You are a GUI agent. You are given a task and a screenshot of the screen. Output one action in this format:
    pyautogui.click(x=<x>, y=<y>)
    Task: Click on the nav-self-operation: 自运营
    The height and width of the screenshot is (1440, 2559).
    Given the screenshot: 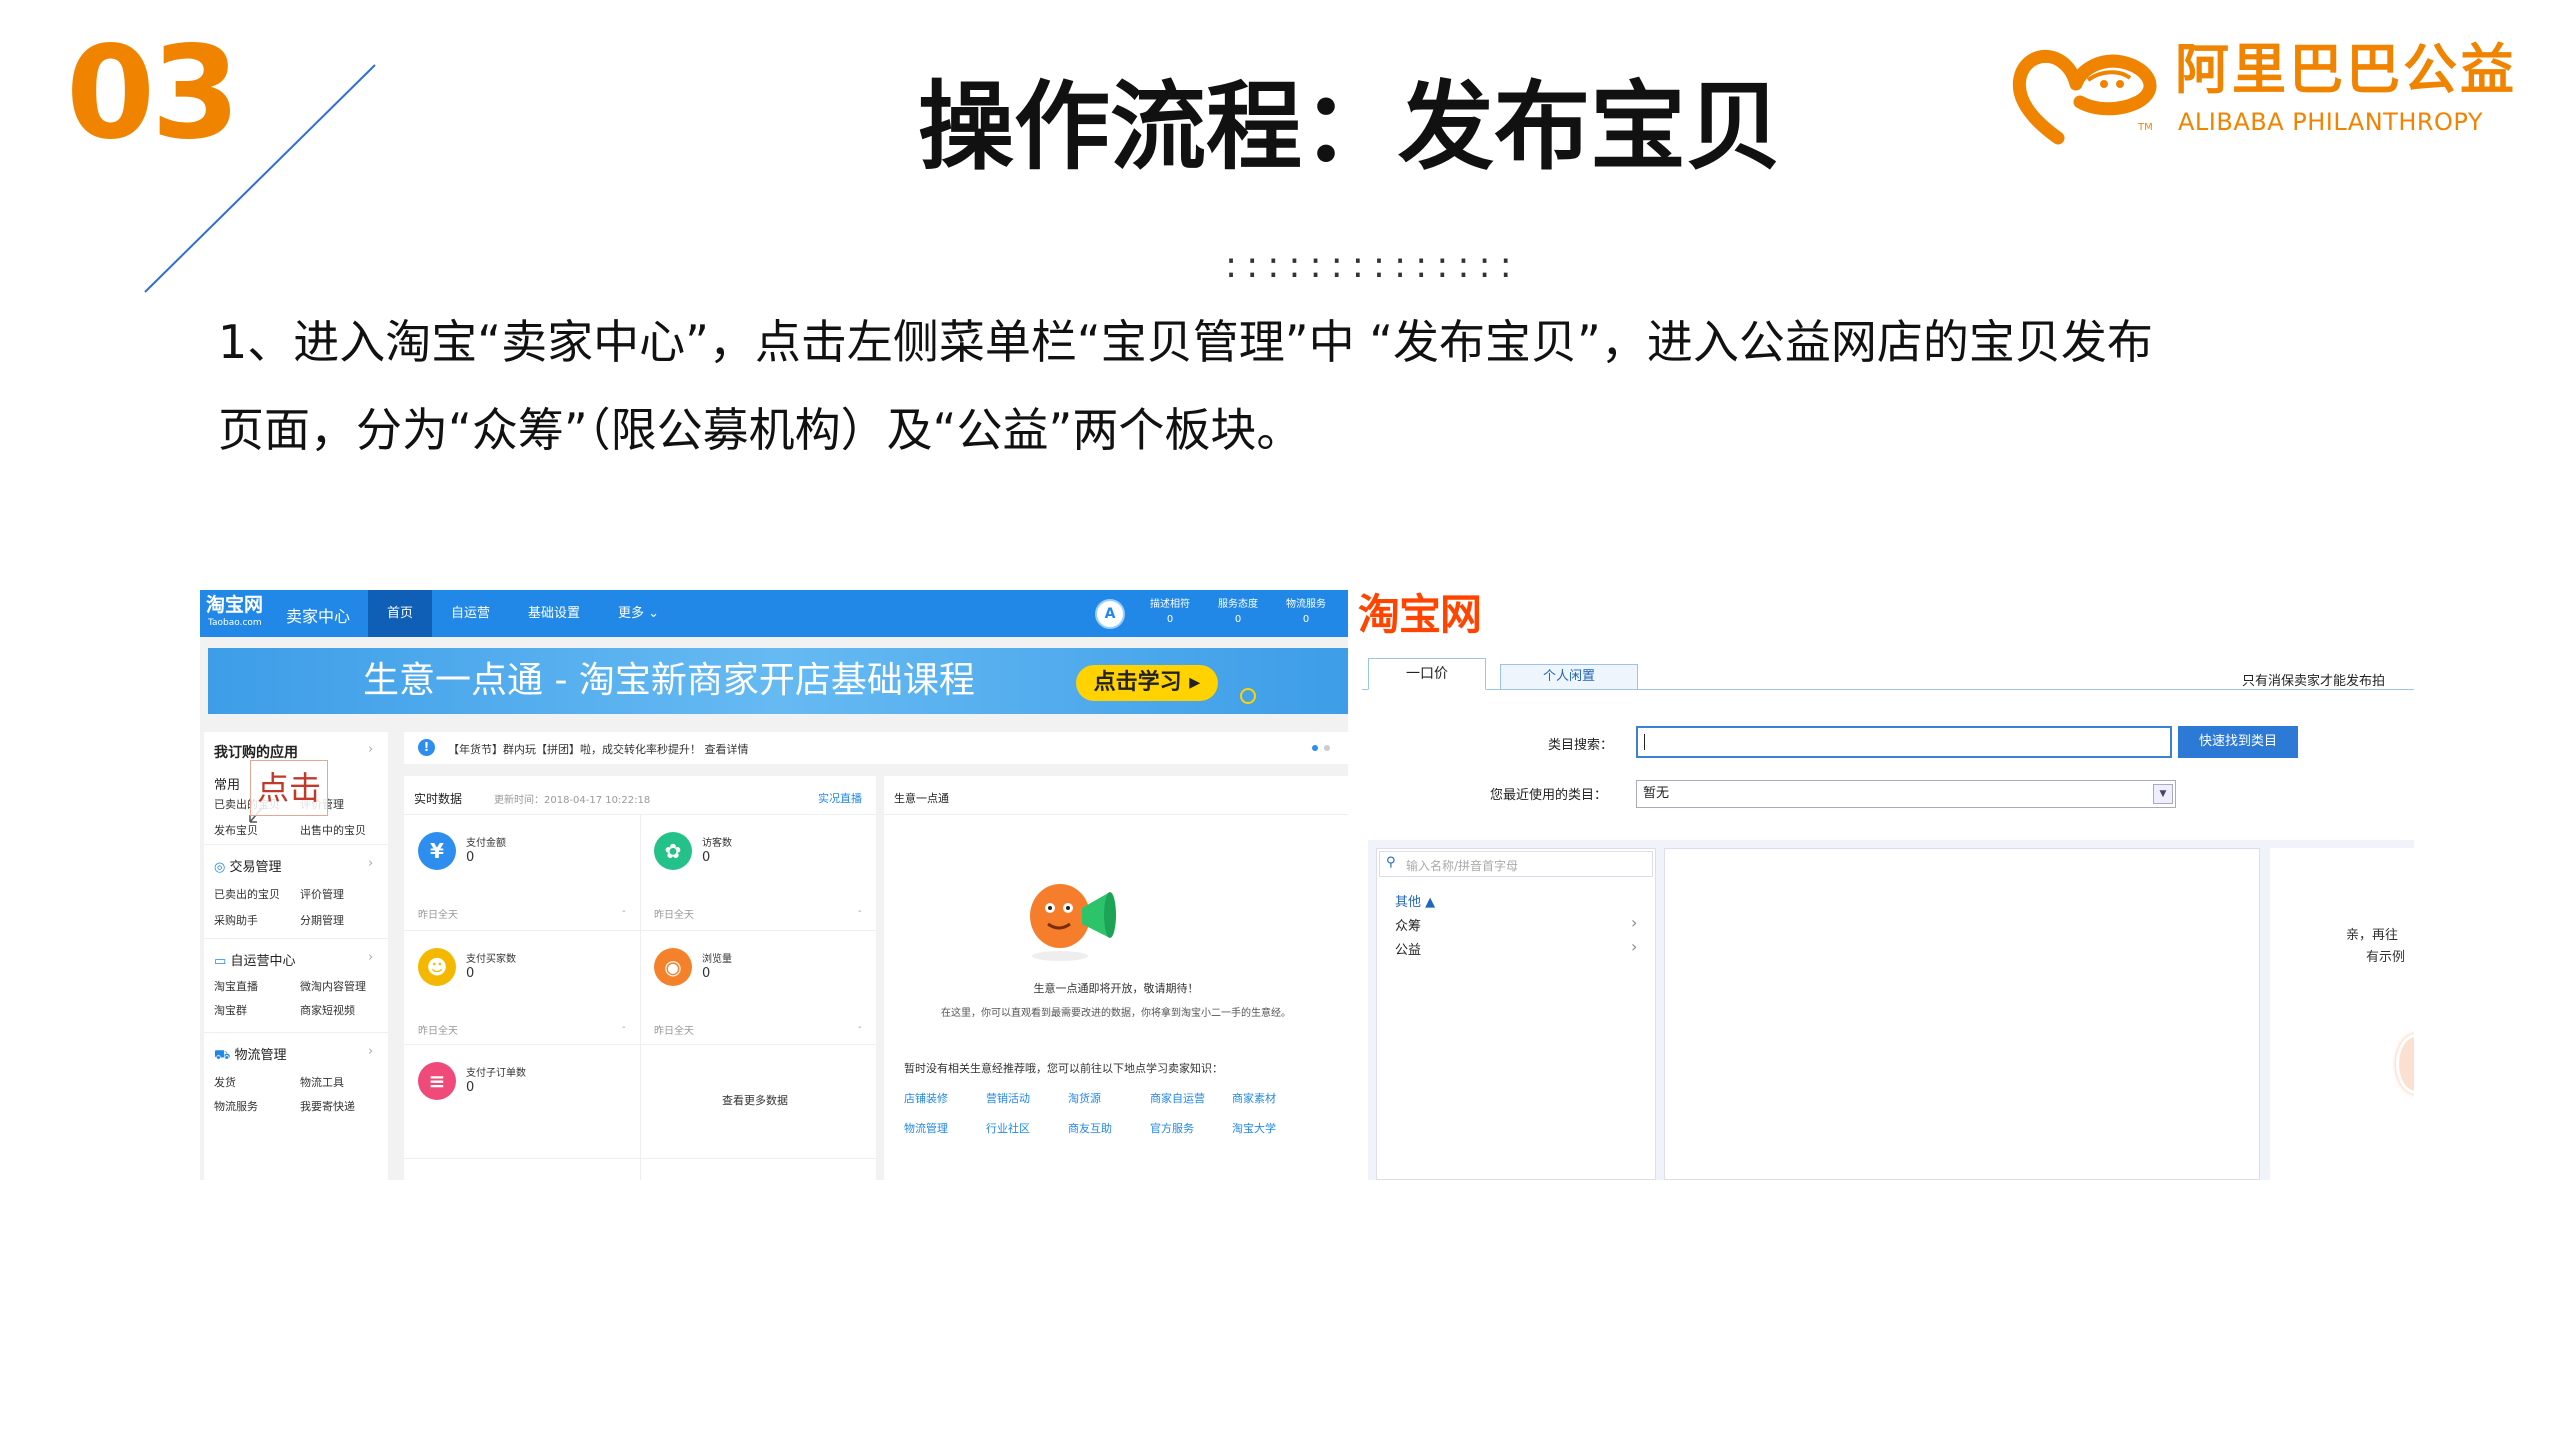 What is the action you would take?
    pyautogui.click(x=470, y=613)
    